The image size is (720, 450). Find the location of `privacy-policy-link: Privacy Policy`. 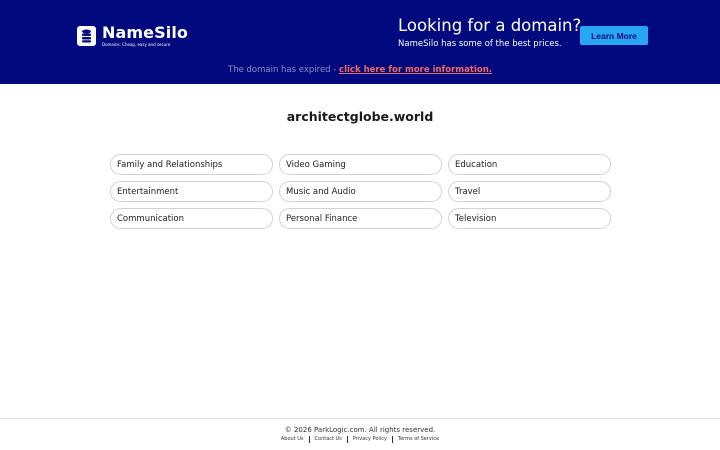

privacy-policy-link: Privacy Policy is located at coordinates (370, 439).